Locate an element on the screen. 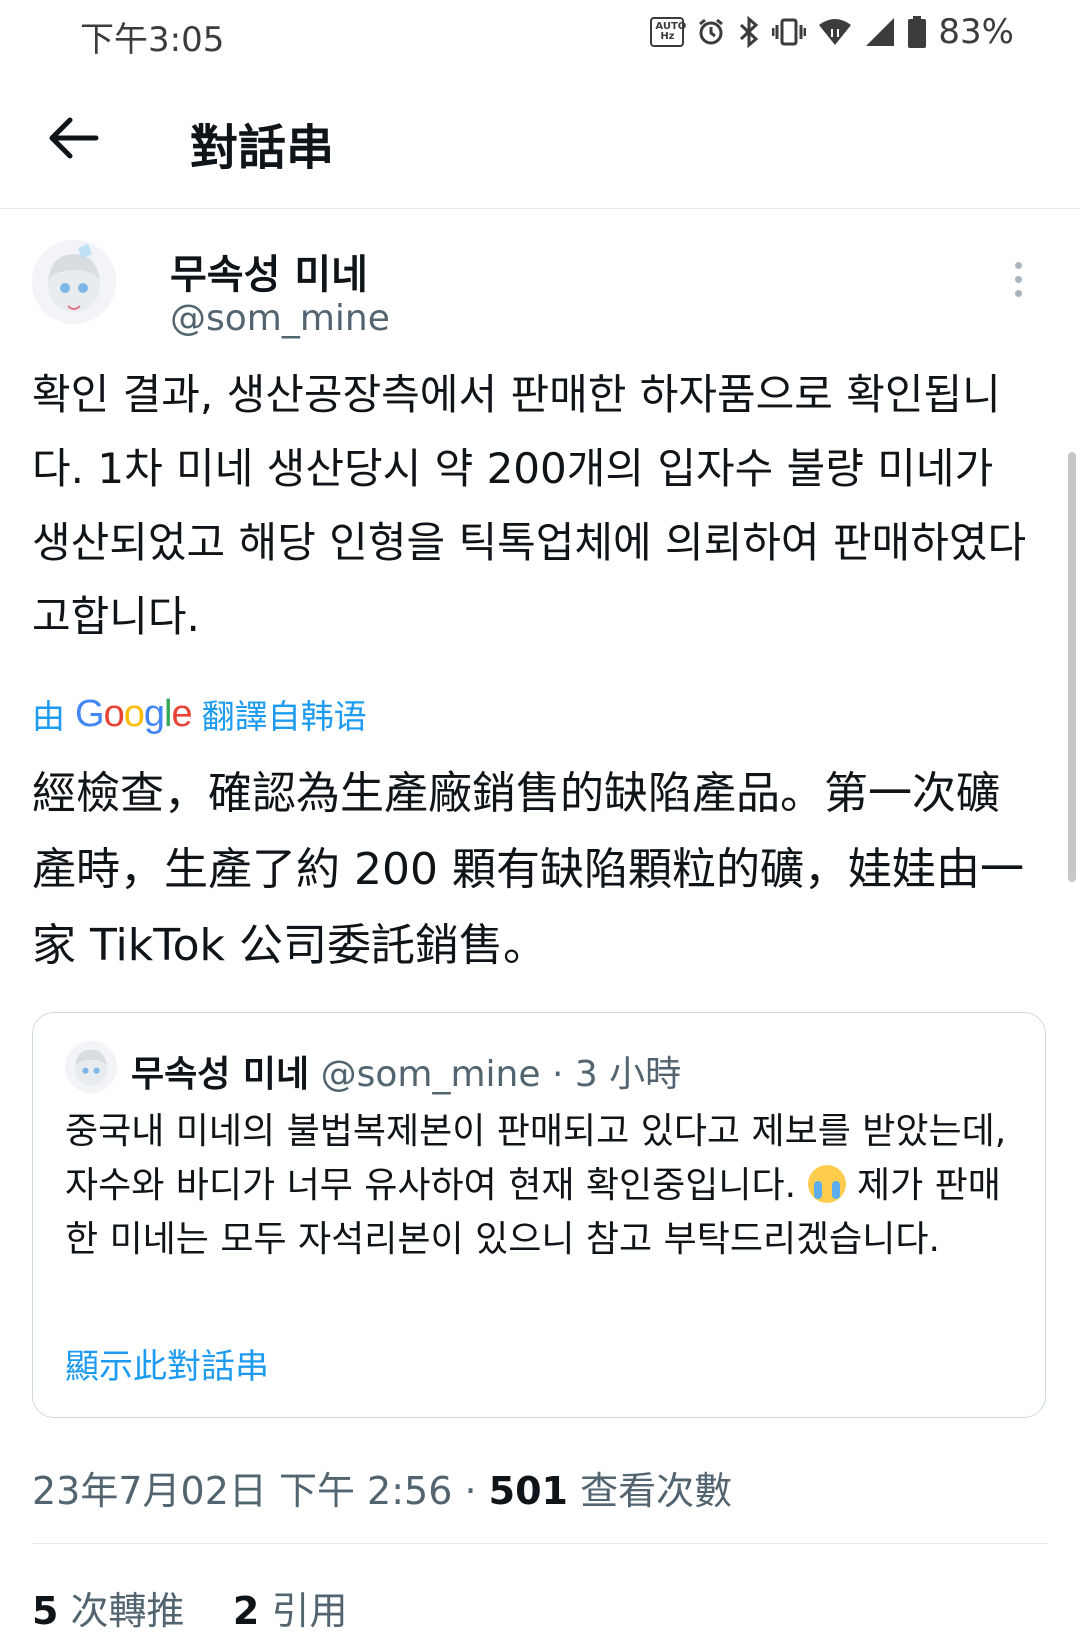 Image resolution: width=1080 pixels, height=1647 pixels. vibrate-icon is located at coordinates (789, 32).